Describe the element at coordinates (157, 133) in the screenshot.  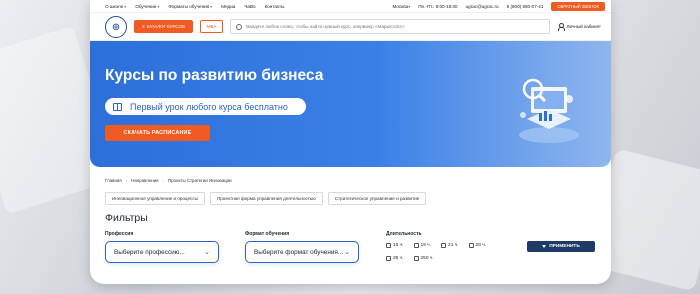
I see `download-schedule-button: СКАЧАТЬ РАСПИСАНИЕ` at that location.